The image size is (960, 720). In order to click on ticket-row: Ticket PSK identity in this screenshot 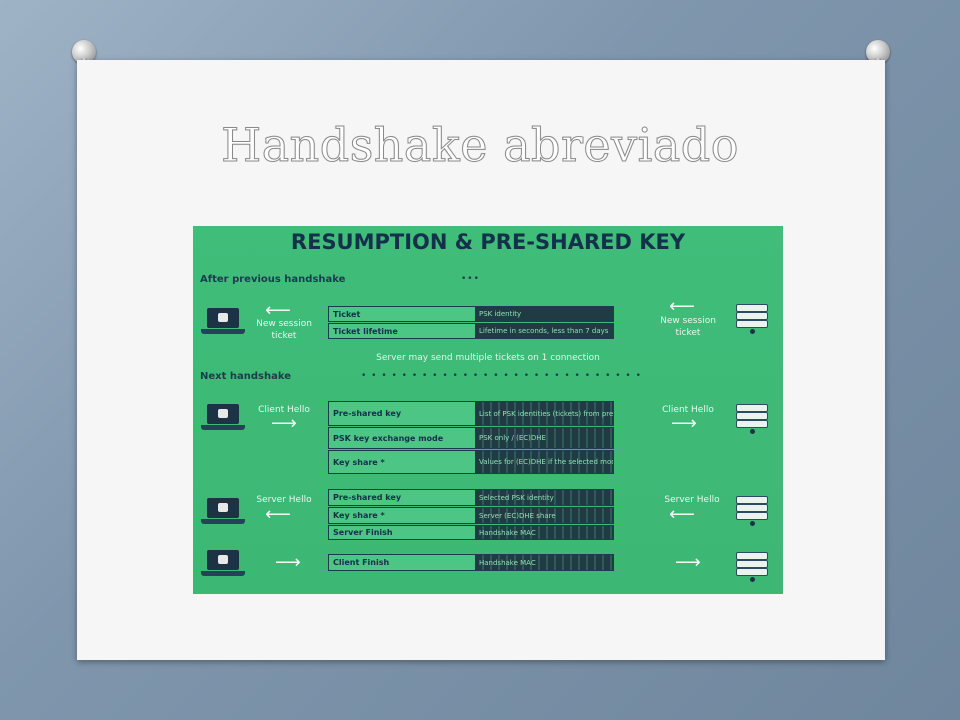, I will do `click(471, 314)`.